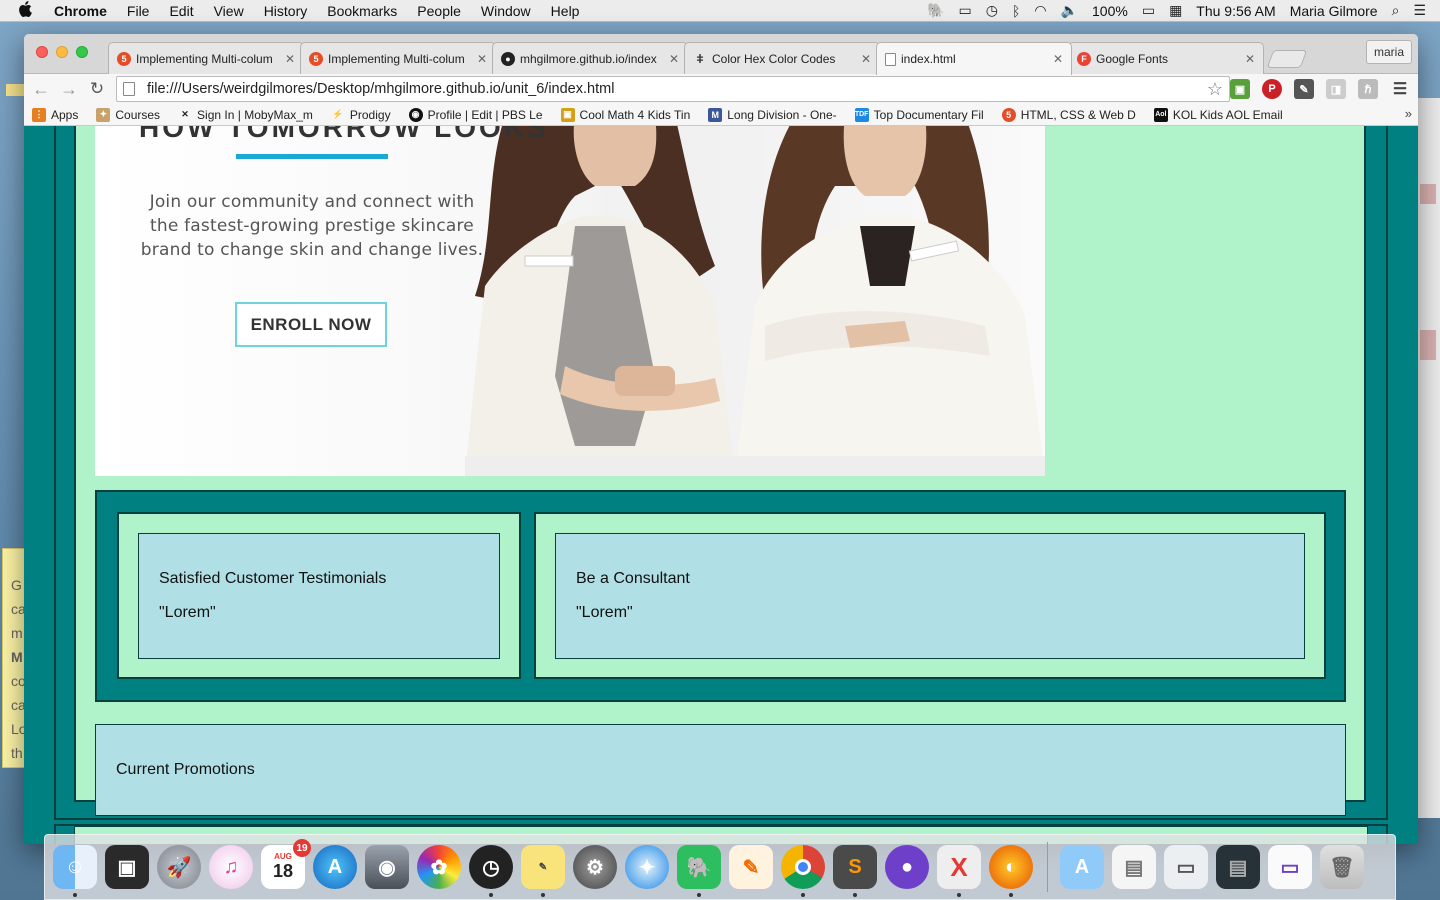  What do you see at coordinates (42, 52) in the screenshot?
I see `close-window-button` at bounding box center [42, 52].